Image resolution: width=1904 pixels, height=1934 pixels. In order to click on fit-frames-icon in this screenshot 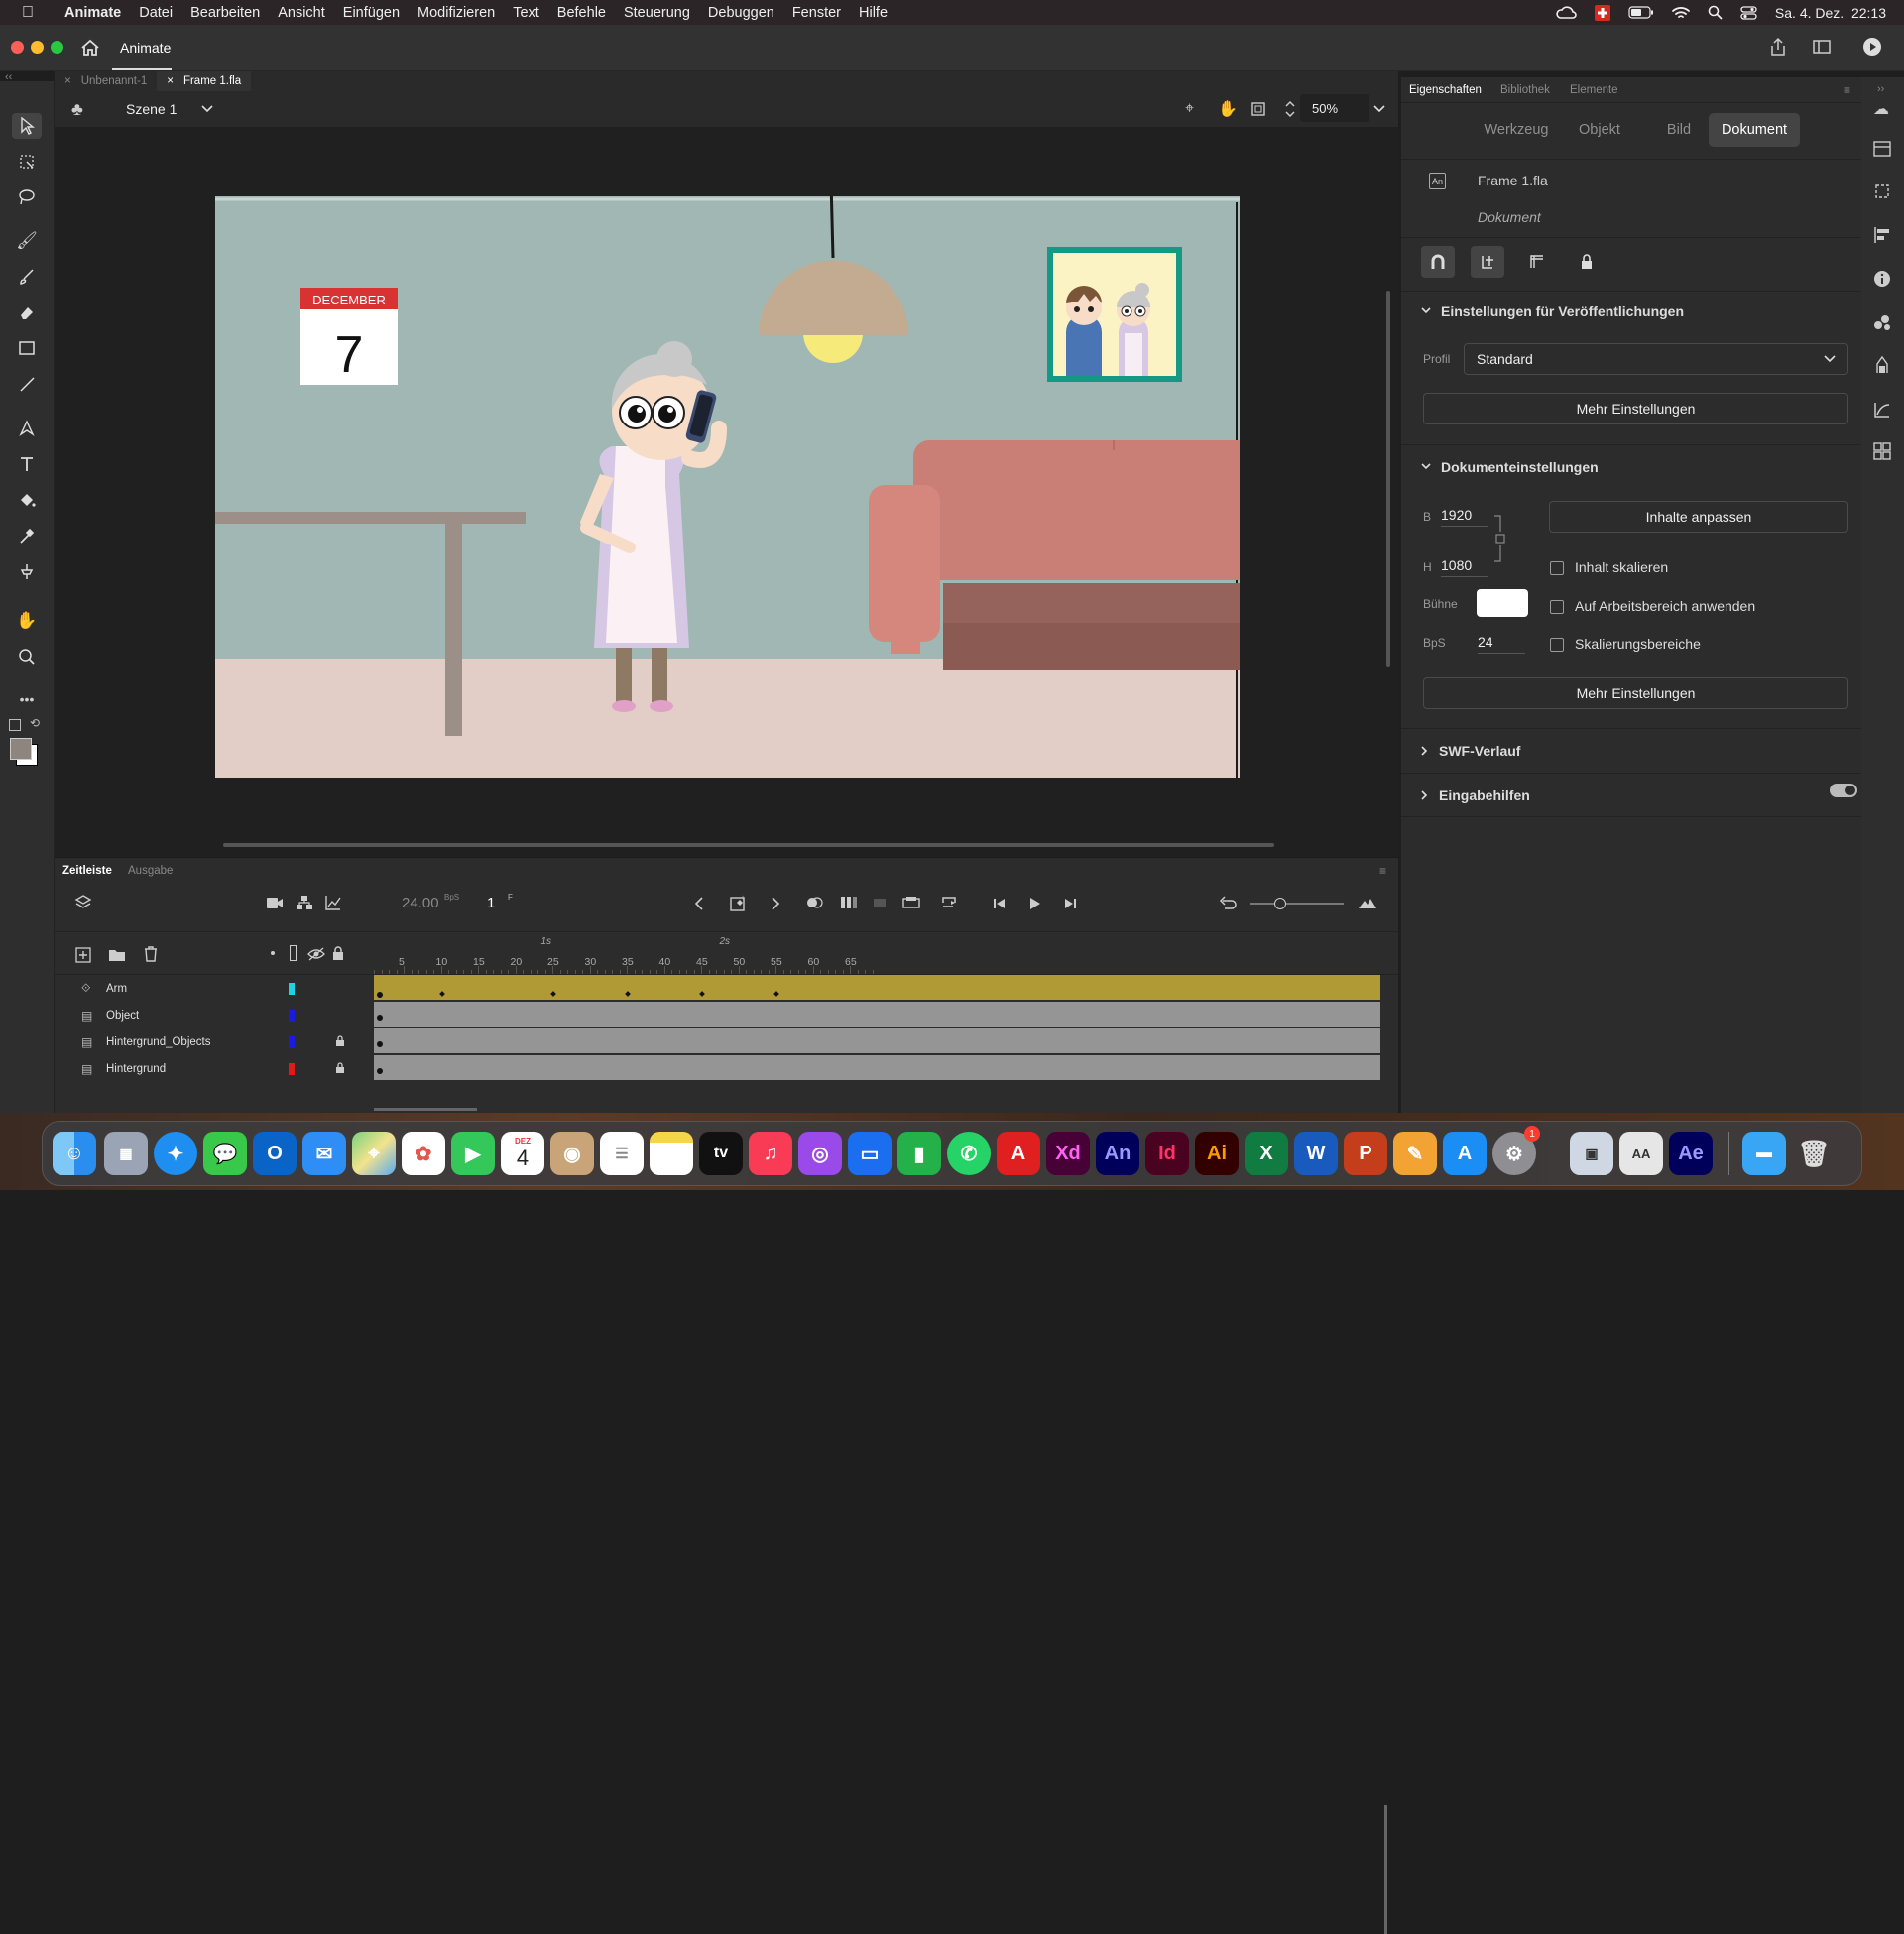, I will do `click(1367, 903)`.